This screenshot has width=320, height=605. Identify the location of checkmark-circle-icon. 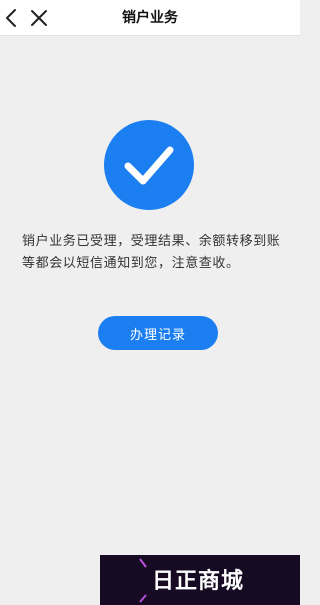
(149, 165).